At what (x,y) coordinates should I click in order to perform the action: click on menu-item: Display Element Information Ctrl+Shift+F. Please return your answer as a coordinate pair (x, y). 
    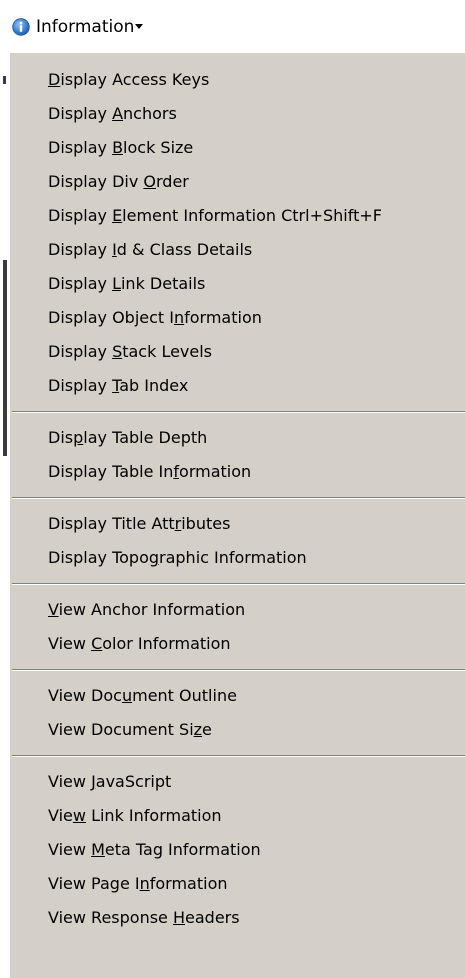
    Looking at the image, I should click on (237, 216).